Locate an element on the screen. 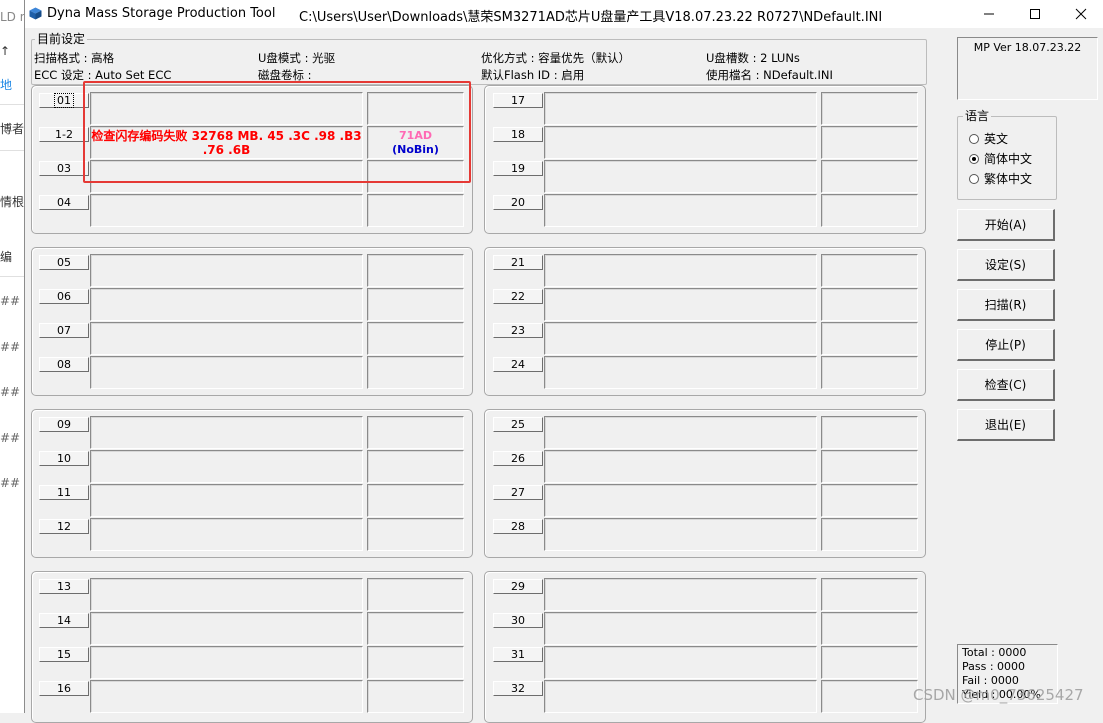  close-button is located at coordinates (1080, 14).